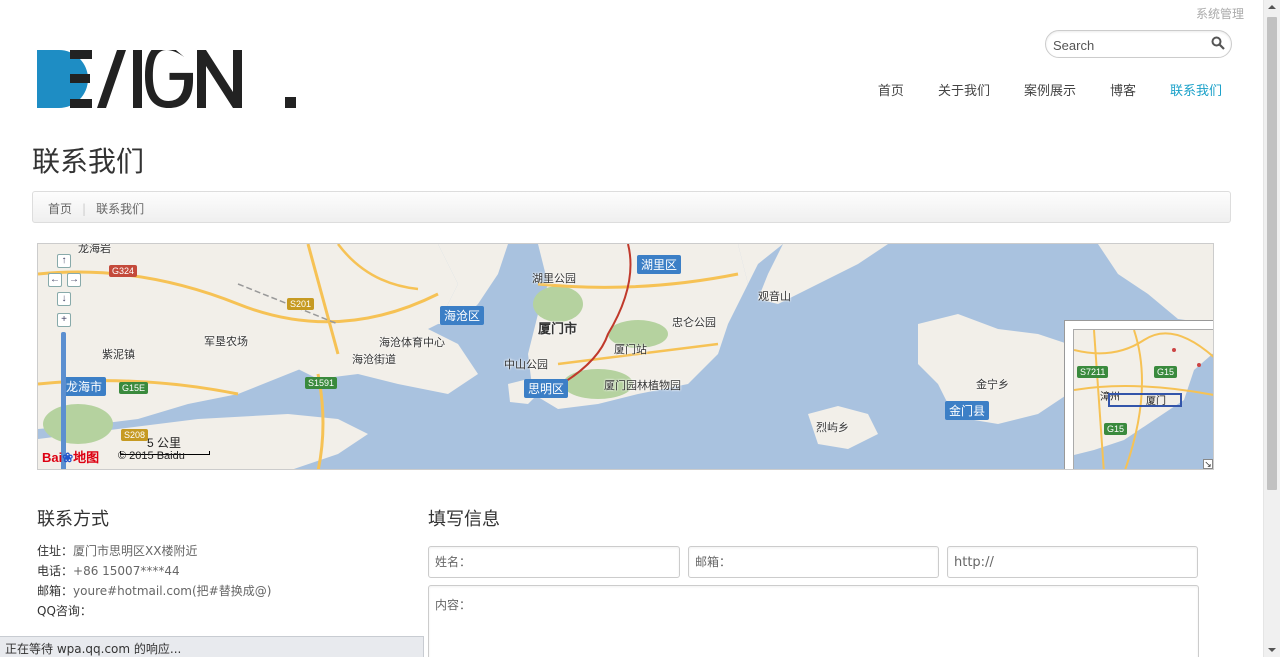  I want to click on content-textarea, so click(813, 621).